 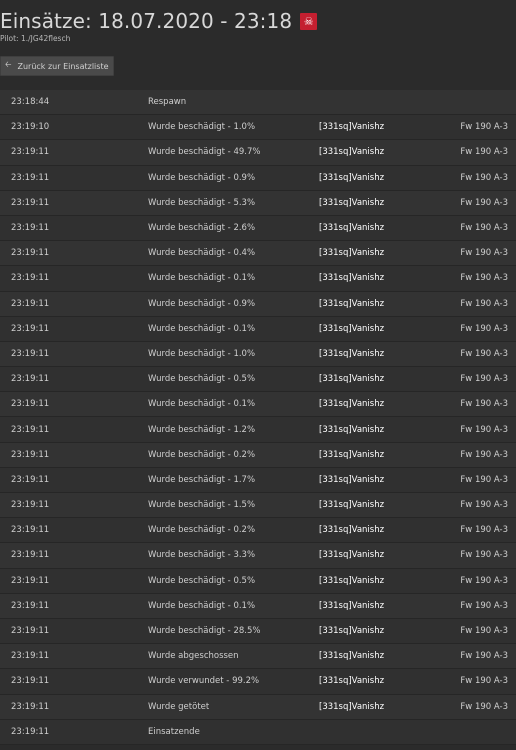 I want to click on event-description: Wurde beschädigt - 5.3%, so click(x=202, y=202).